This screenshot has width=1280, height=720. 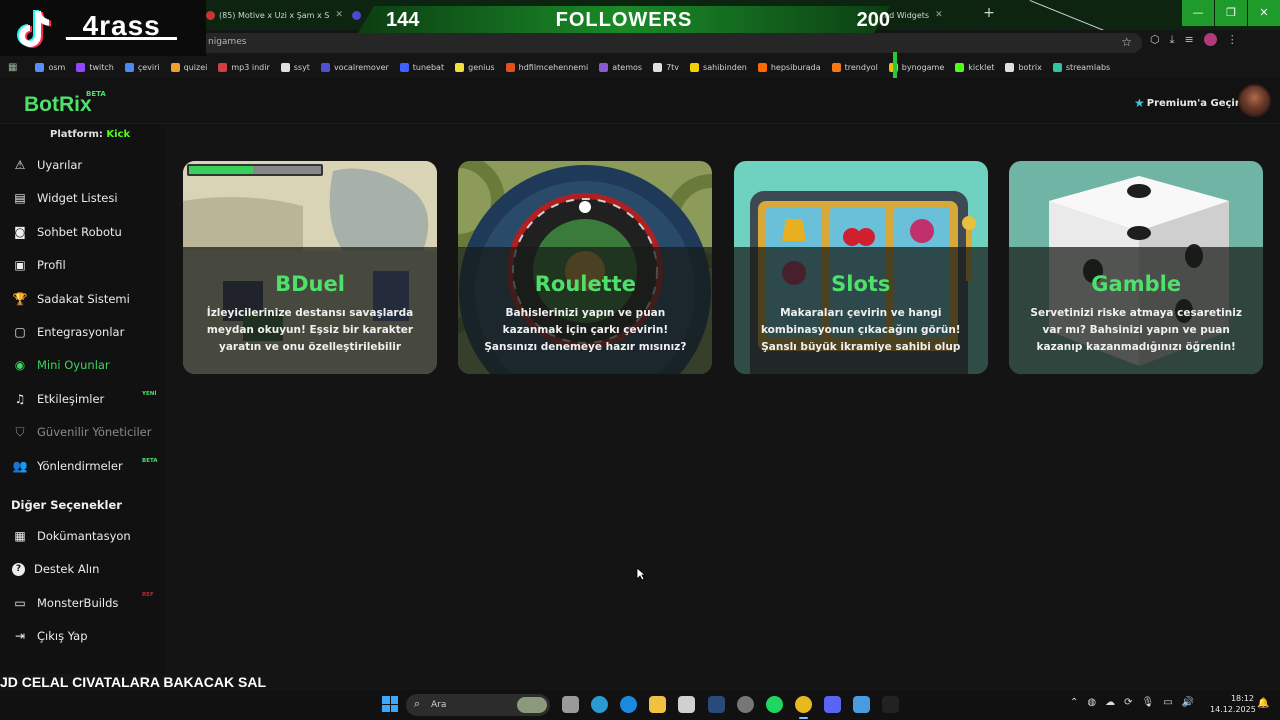 I want to click on bookmark-label: quizei, so click(x=195, y=67).